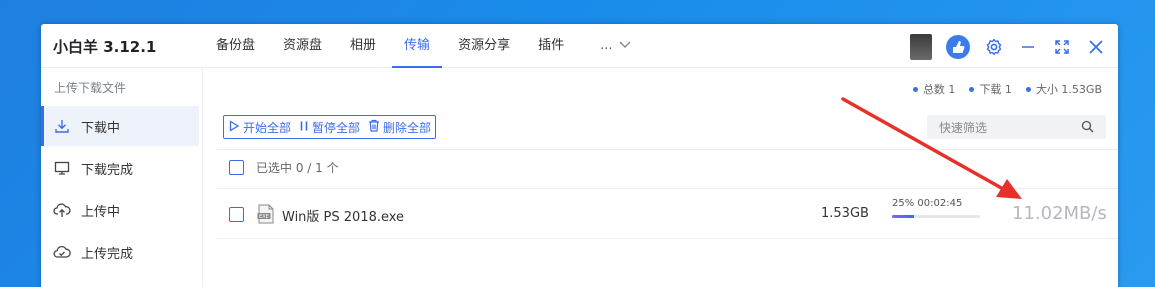 This screenshot has height=287, width=1155. What do you see at coordinates (90, 88) in the screenshot?
I see `sidebar-title: 上传下载文件` at bounding box center [90, 88].